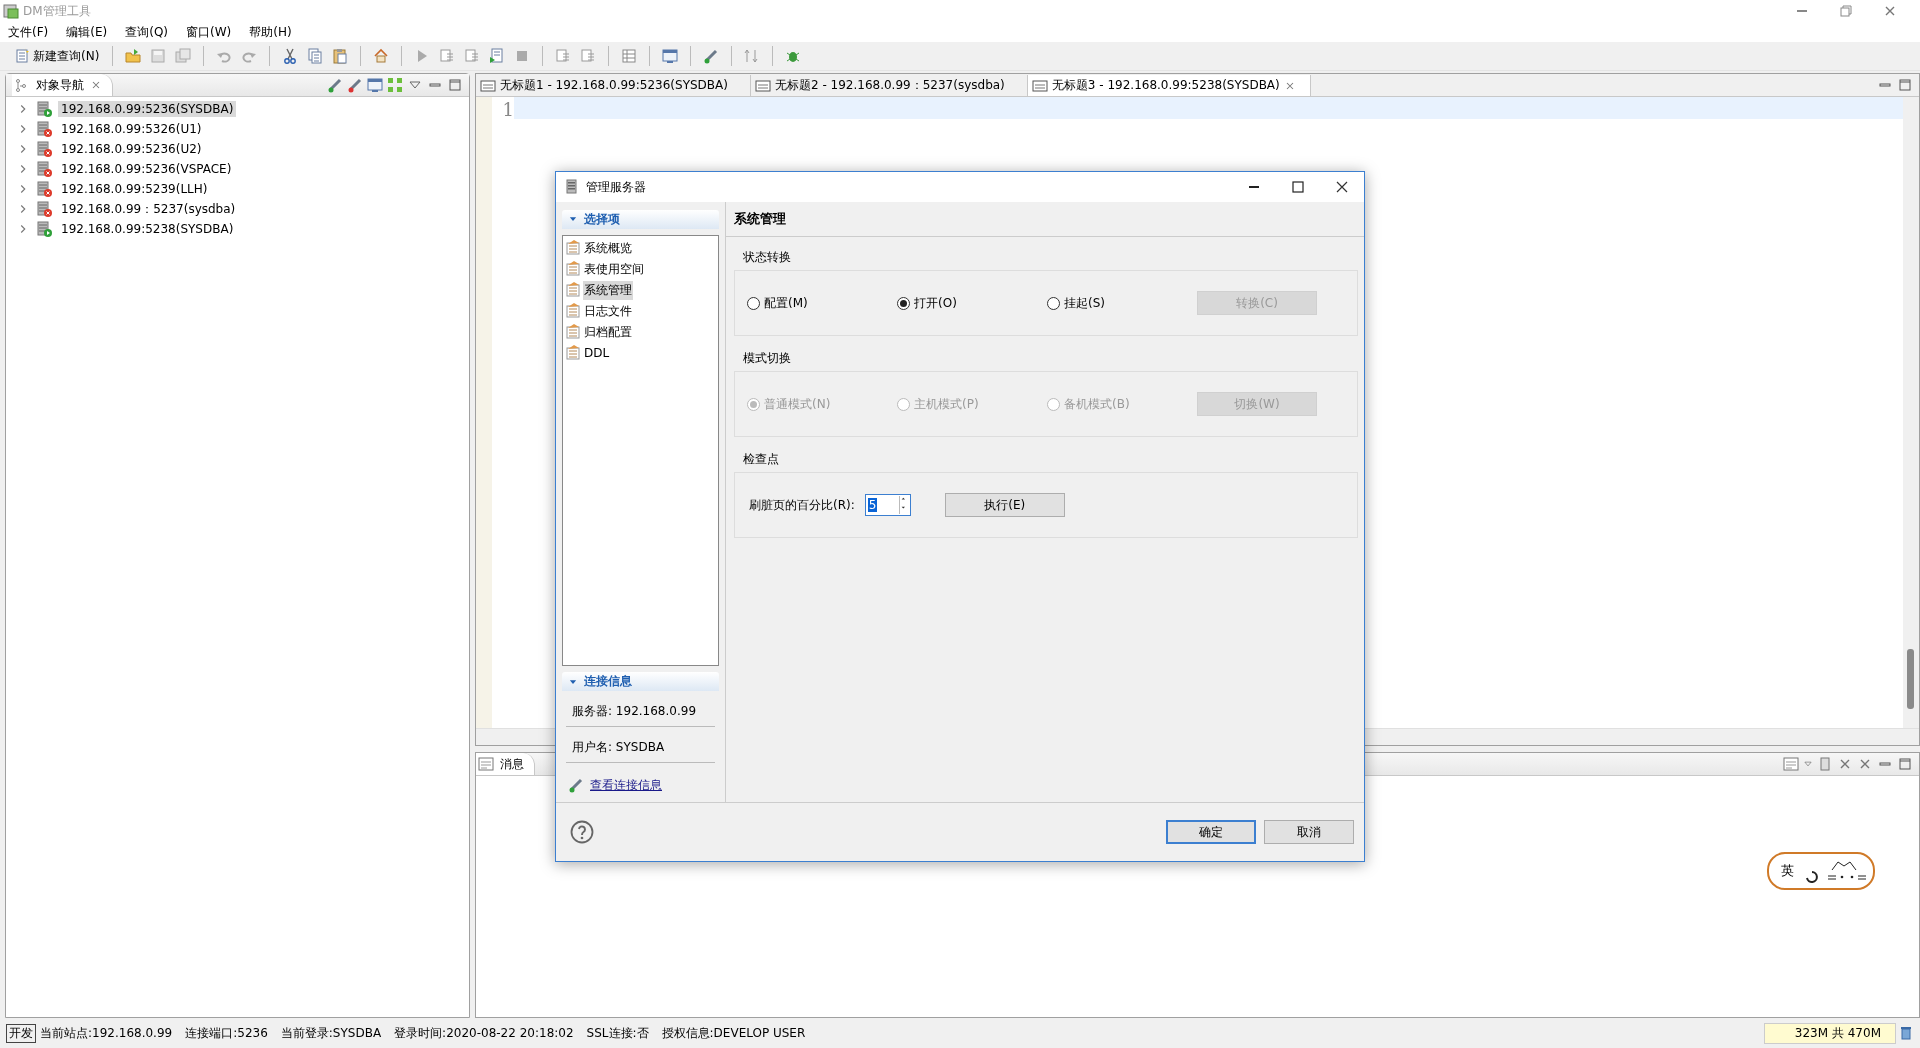  Describe the element at coordinates (1169, 85) in the screenshot. I see `editor-tab: 无标题3 - 192.168.0.99:5238(SYSDBA)` at that location.